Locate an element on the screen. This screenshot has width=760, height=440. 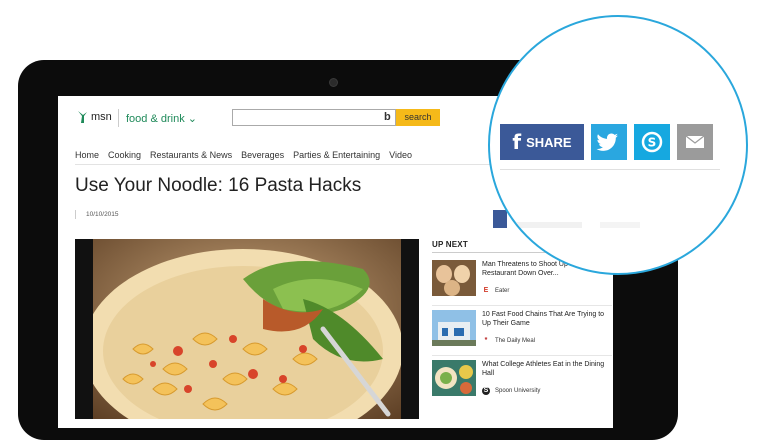
up-next-item-source: E Eater is located at coordinates (496, 291).